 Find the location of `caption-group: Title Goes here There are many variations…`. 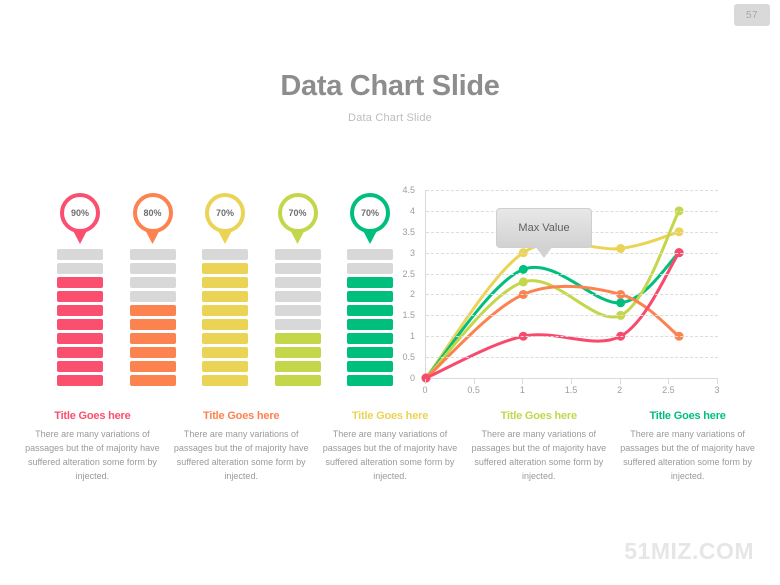

caption-group: Title Goes here There are many variations… is located at coordinates (390, 447).